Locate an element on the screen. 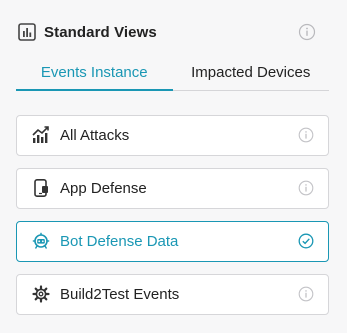 The height and width of the screenshot is (333, 347). view-item-all-attacks: All Attacks is located at coordinates (172, 135).